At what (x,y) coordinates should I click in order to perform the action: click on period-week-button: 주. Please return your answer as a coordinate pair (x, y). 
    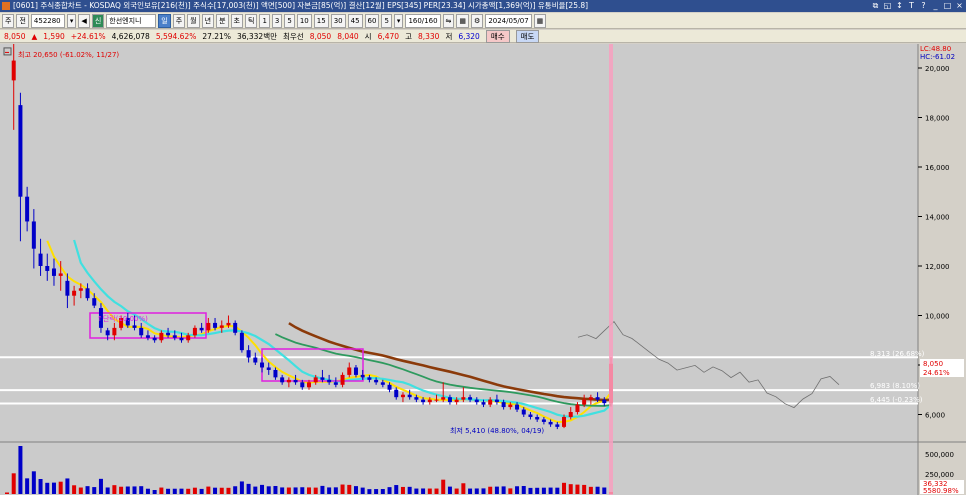
    Looking at the image, I should click on (179, 20).